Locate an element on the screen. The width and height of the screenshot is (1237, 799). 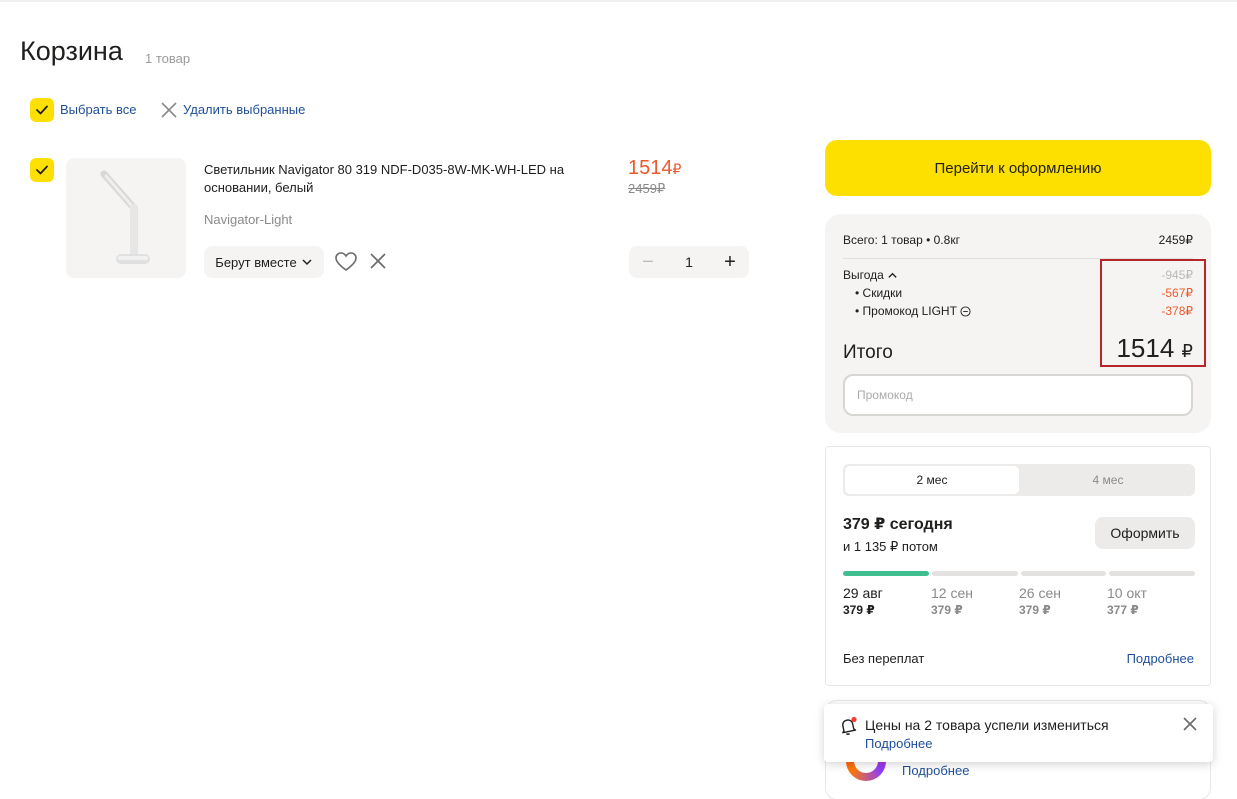
total-items-label: Всего: 1 товар • 0.8кг is located at coordinates (901, 240).